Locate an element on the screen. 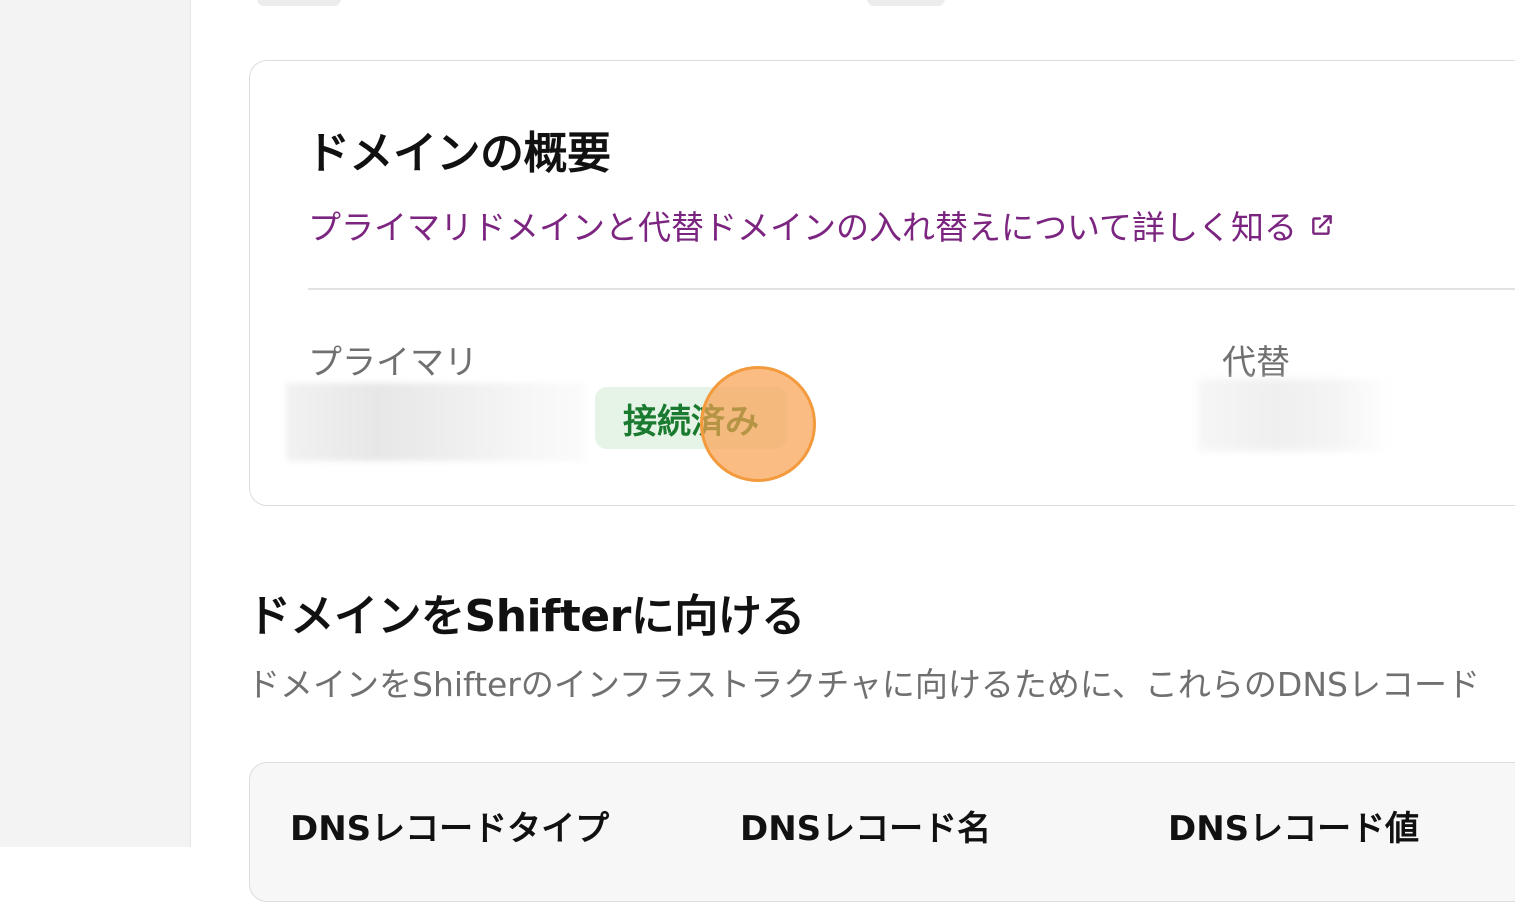 Image resolution: width=1515 pixels, height=902 pixels. learn-more-link: プライマリドメインと代替ドメインの入れ替えについて詳しく知る is located at coordinates (821, 225).